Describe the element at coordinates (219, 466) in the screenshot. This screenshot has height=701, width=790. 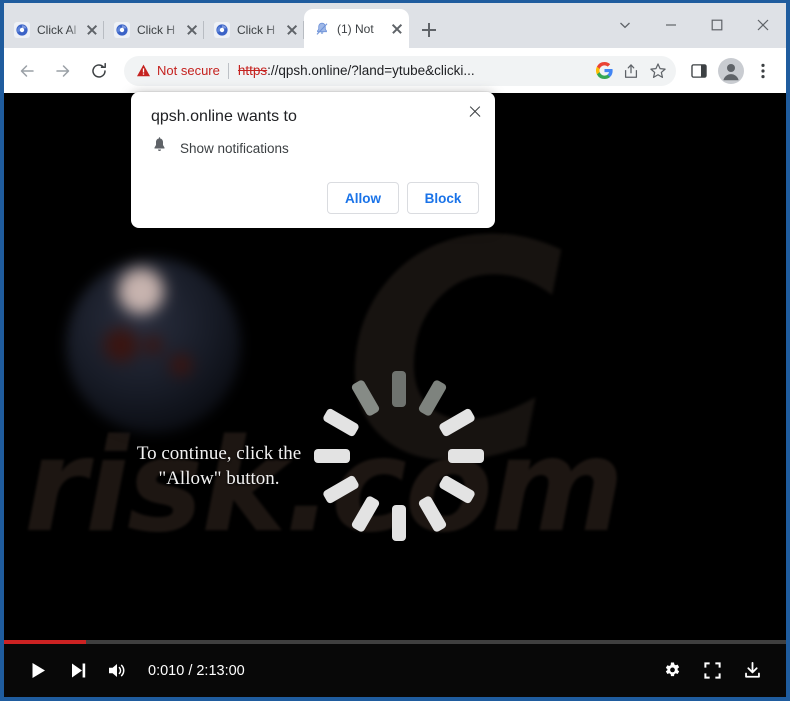
I see `continue-instruction-text: To continue, click the "Allow" button.` at that location.